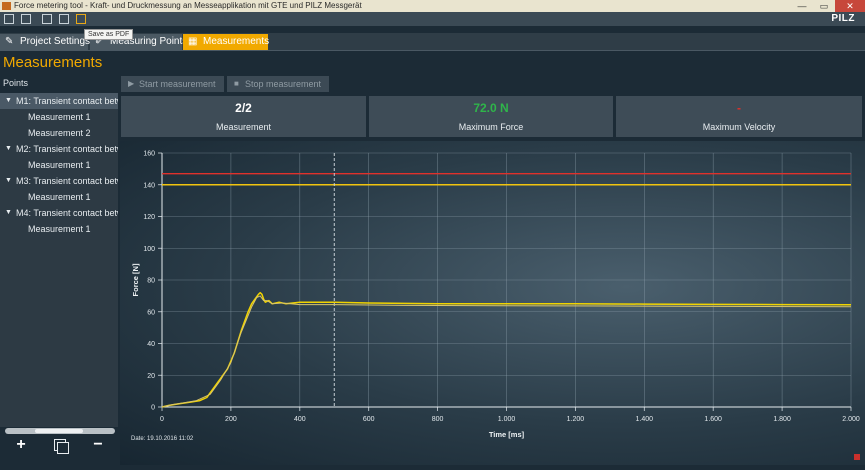 The image size is (865, 470). What do you see at coordinates (843, 18) in the screenshot?
I see `pilz-logo: PILZ` at bounding box center [843, 18].